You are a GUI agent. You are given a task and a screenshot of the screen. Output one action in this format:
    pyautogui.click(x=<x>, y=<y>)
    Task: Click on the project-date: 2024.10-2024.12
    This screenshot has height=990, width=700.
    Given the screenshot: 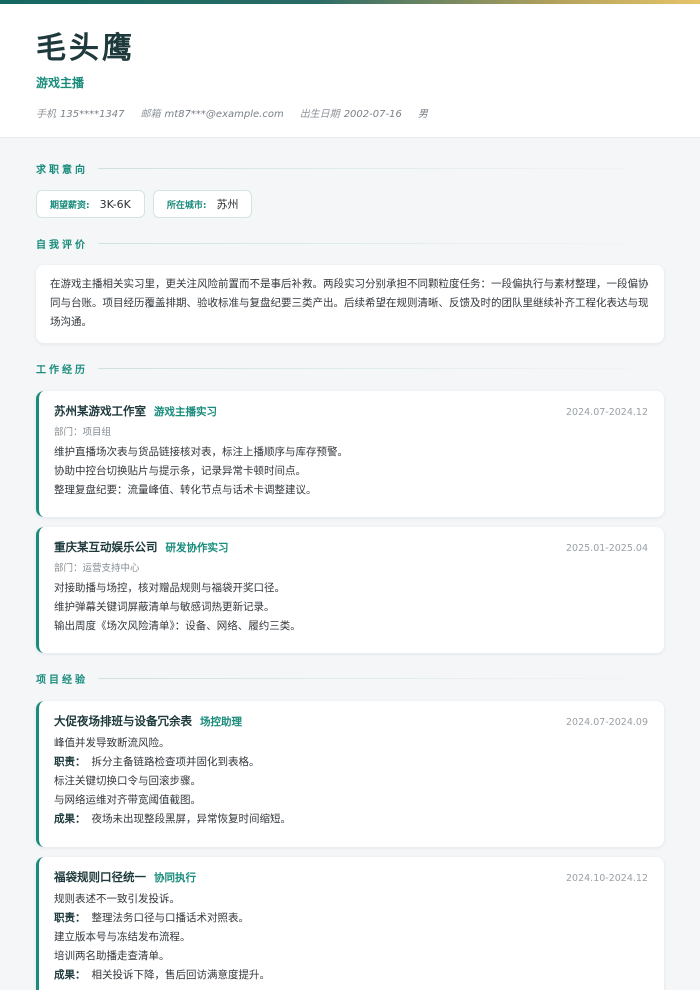 What is the action you would take?
    pyautogui.click(x=607, y=878)
    